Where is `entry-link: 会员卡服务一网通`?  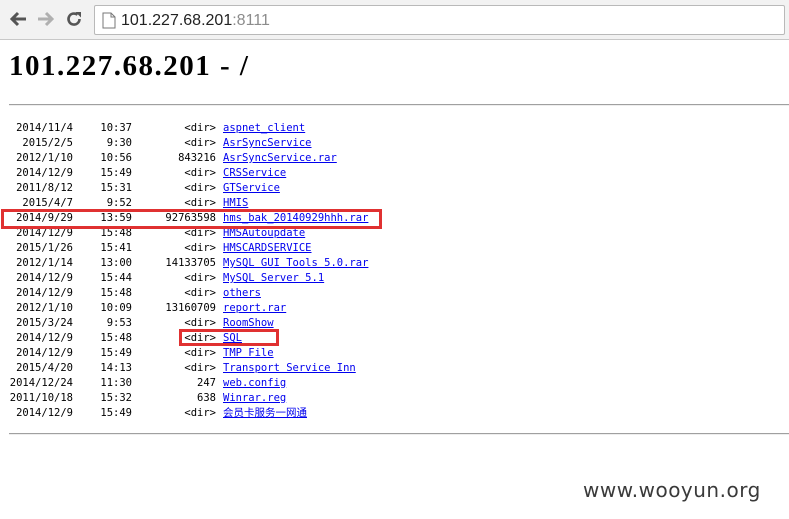
entry-link: 会员卡服务一网通 is located at coordinates (265, 413).